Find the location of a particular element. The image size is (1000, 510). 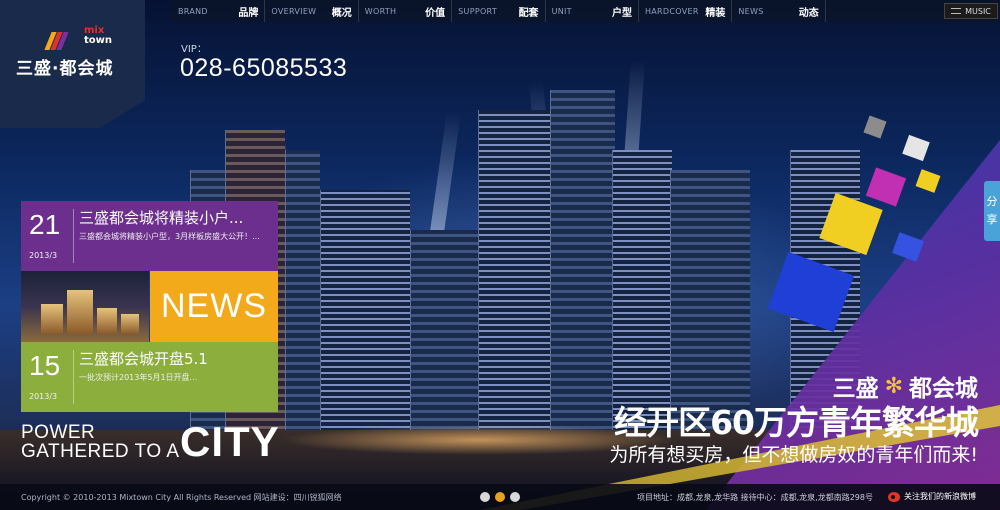

nav-overview: OVERVIEW 概况 is located at coordinates (312, 11).